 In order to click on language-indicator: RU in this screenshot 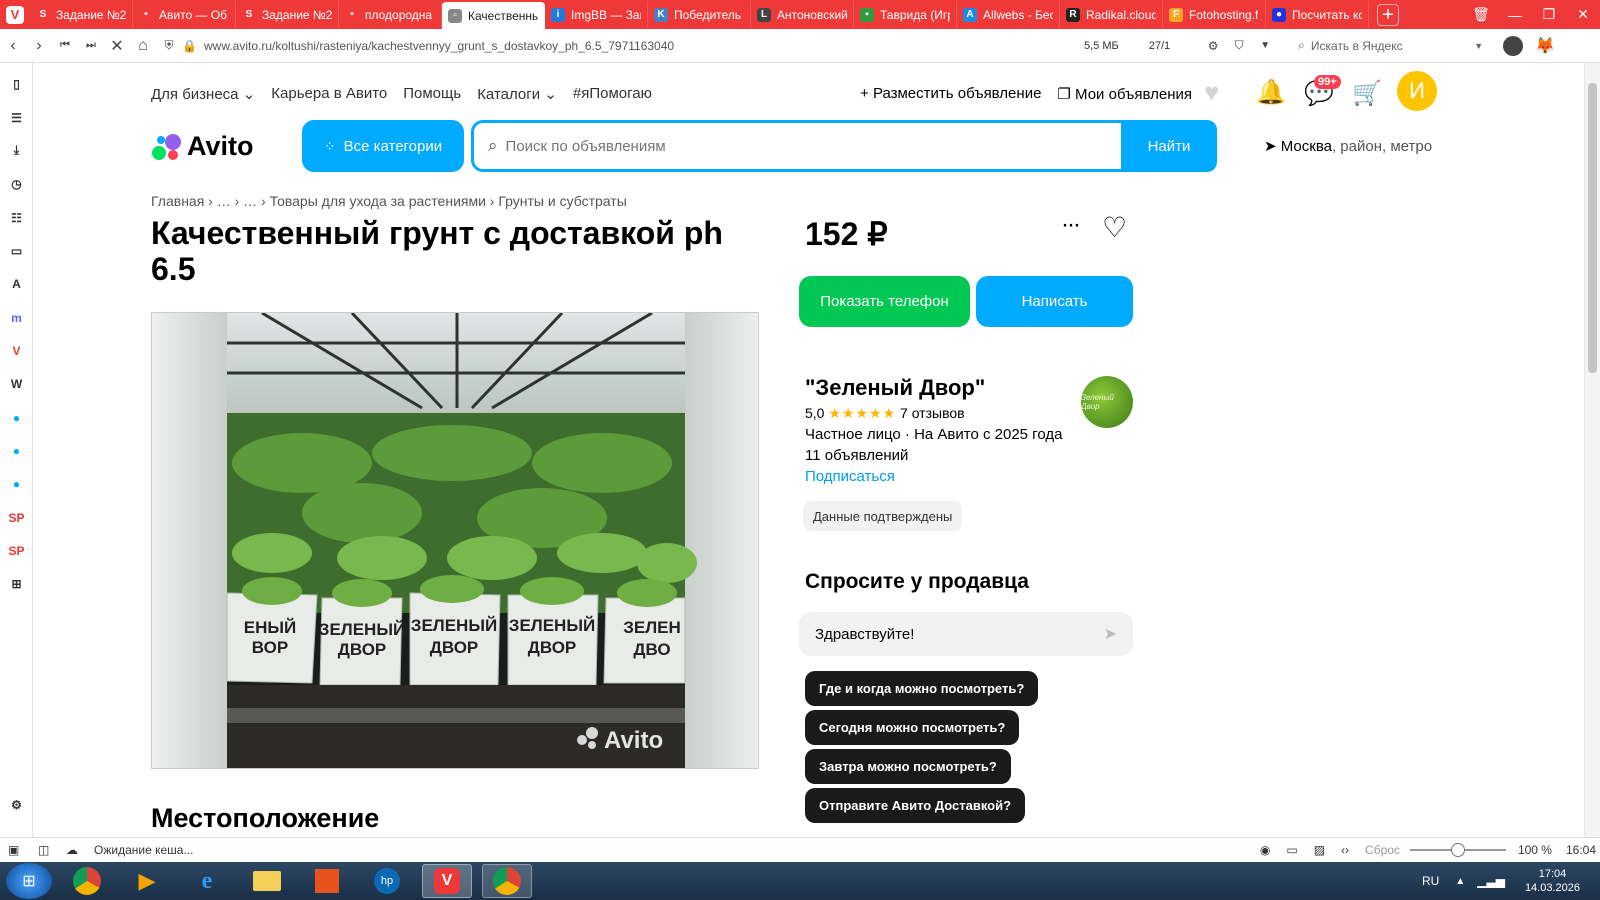, I will do `click(1430, 881)`.